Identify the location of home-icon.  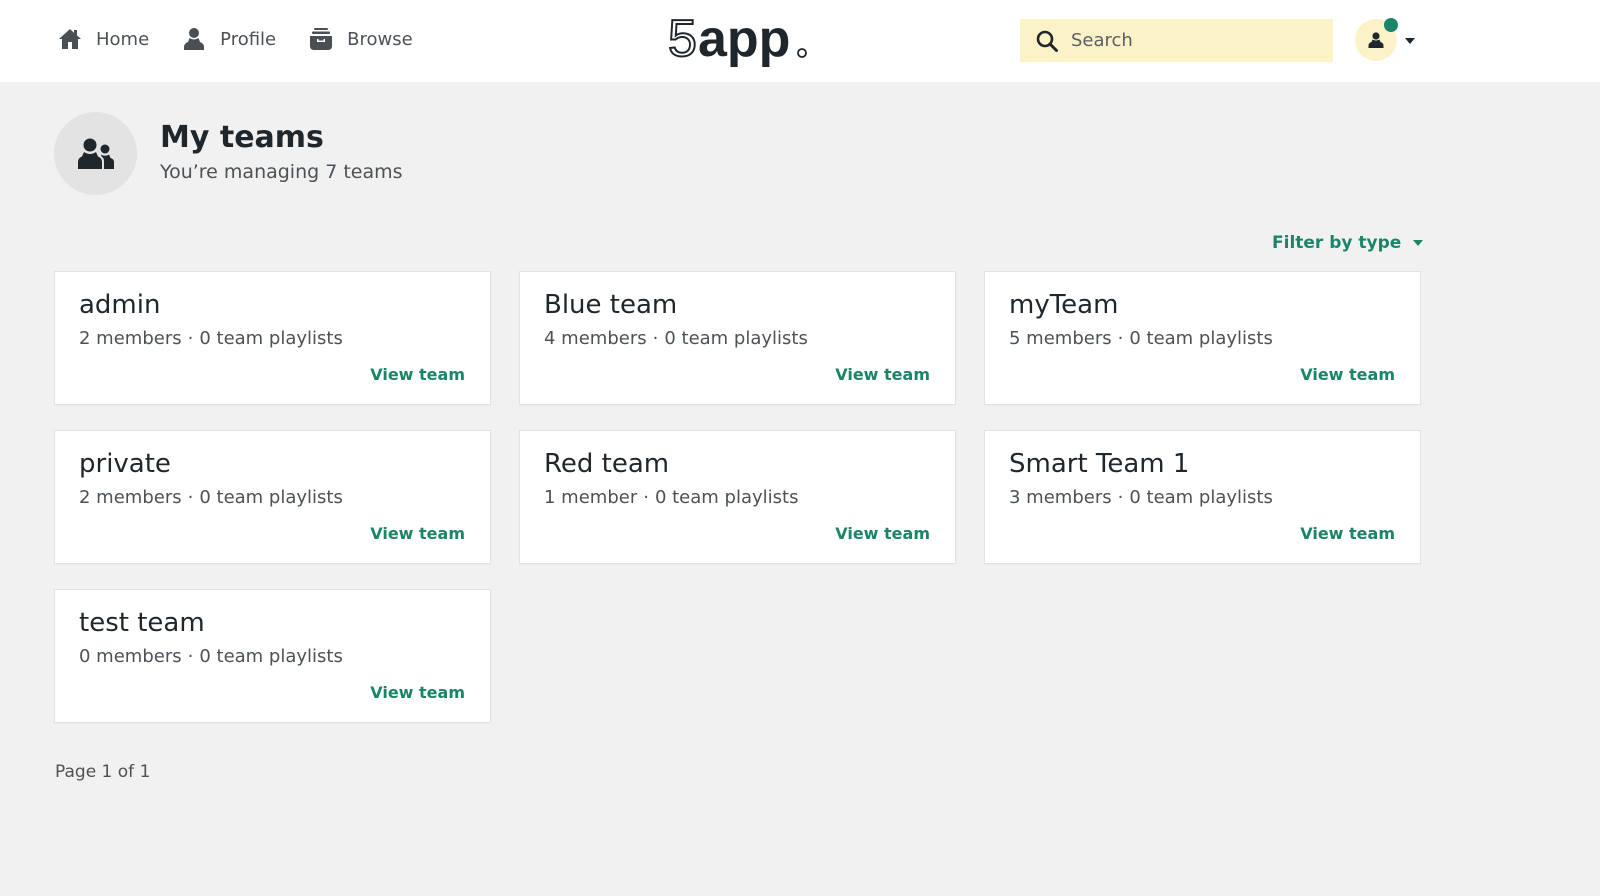
(70, 39).